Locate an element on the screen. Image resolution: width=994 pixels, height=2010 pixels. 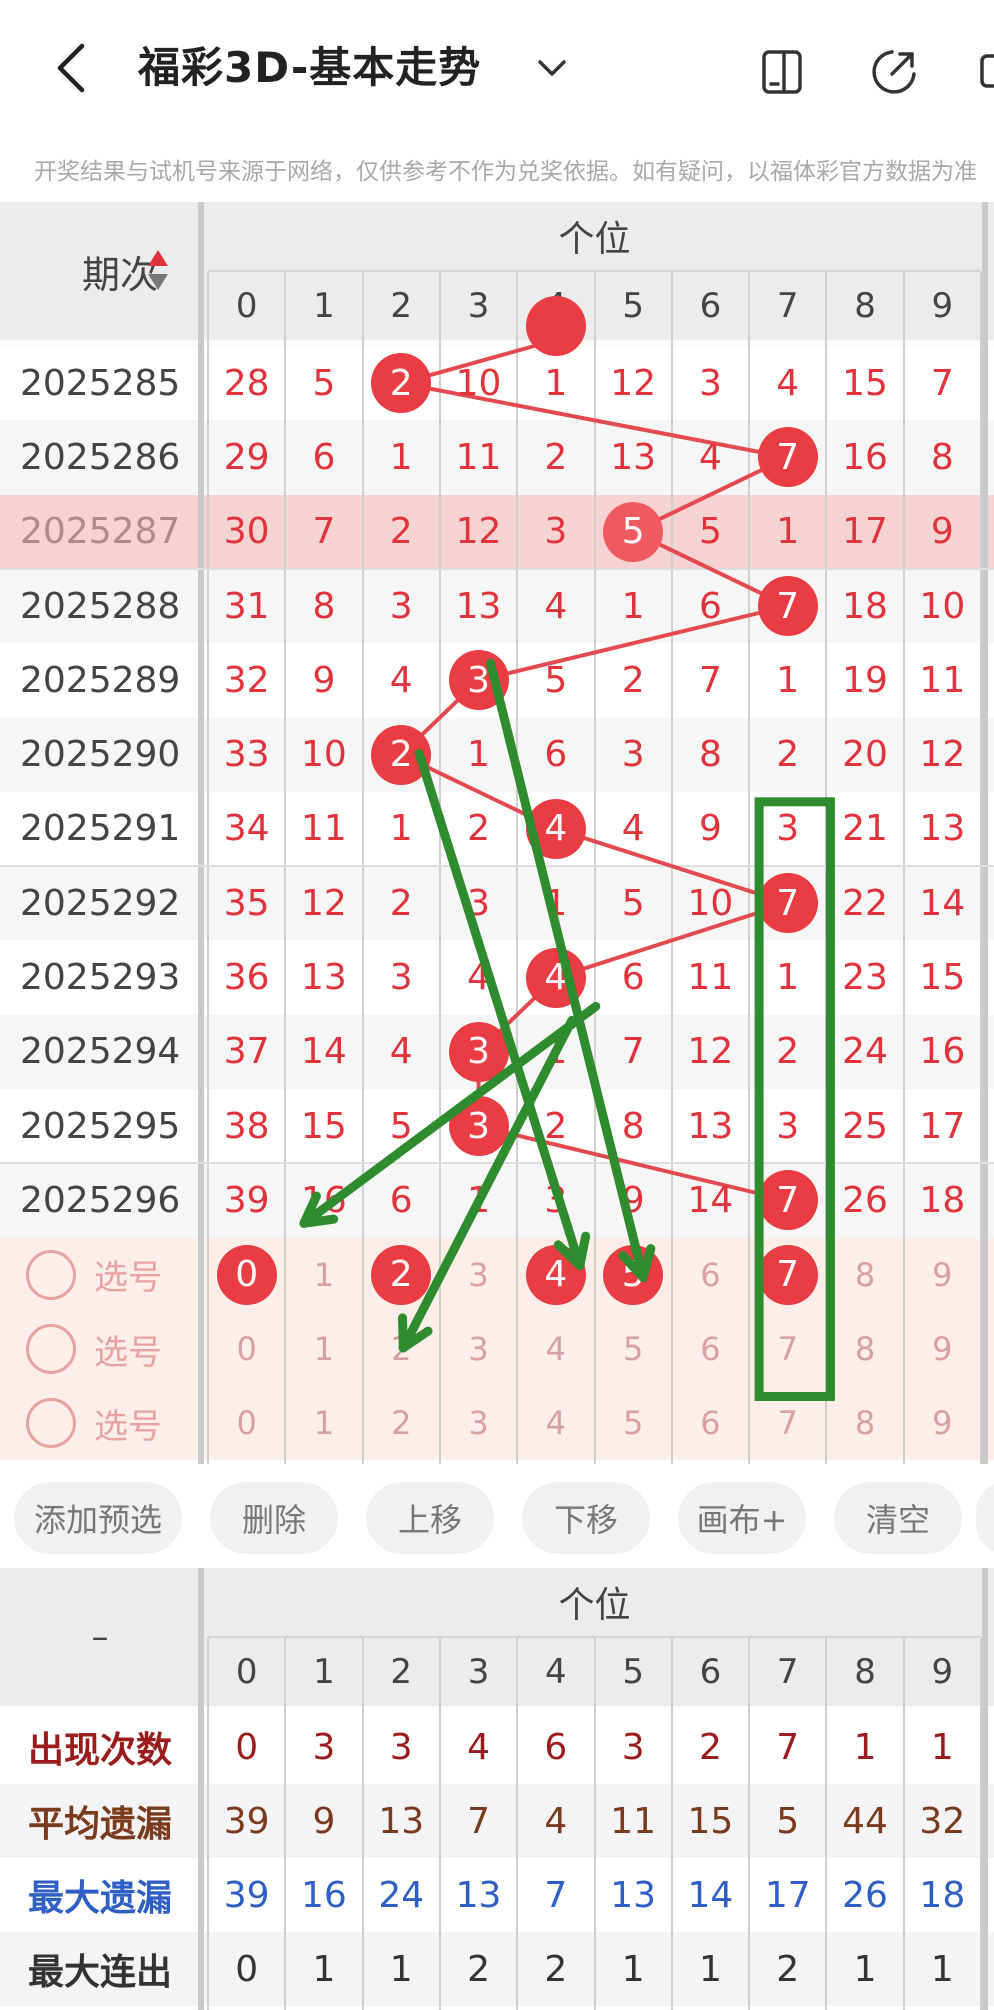
stats-digit-header-0: 0 is located at coordinates (246, 1672).